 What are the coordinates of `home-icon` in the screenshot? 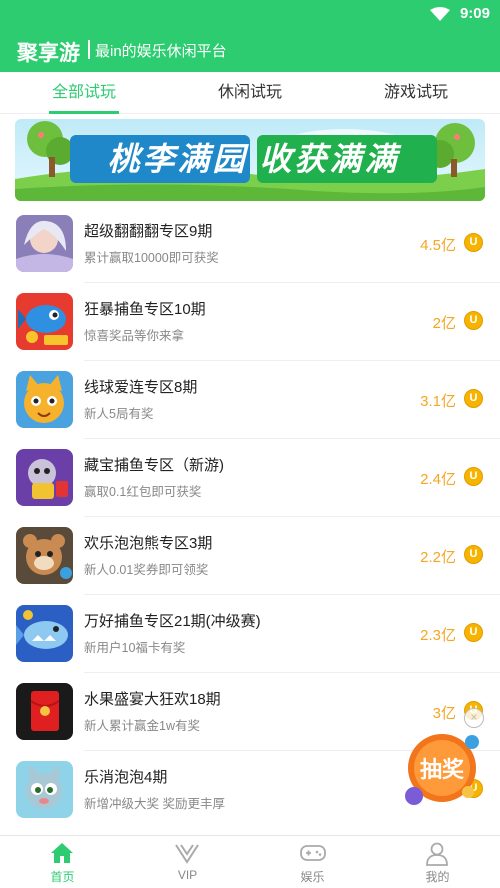 It's located at (62, 853).